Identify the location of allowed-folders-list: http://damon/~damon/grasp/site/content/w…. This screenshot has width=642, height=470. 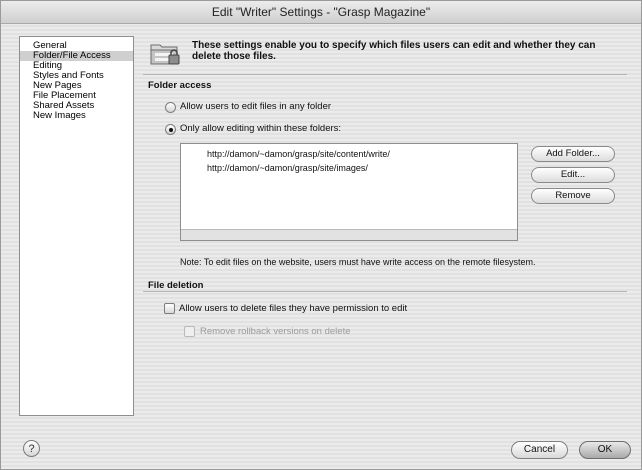
(349, 192).